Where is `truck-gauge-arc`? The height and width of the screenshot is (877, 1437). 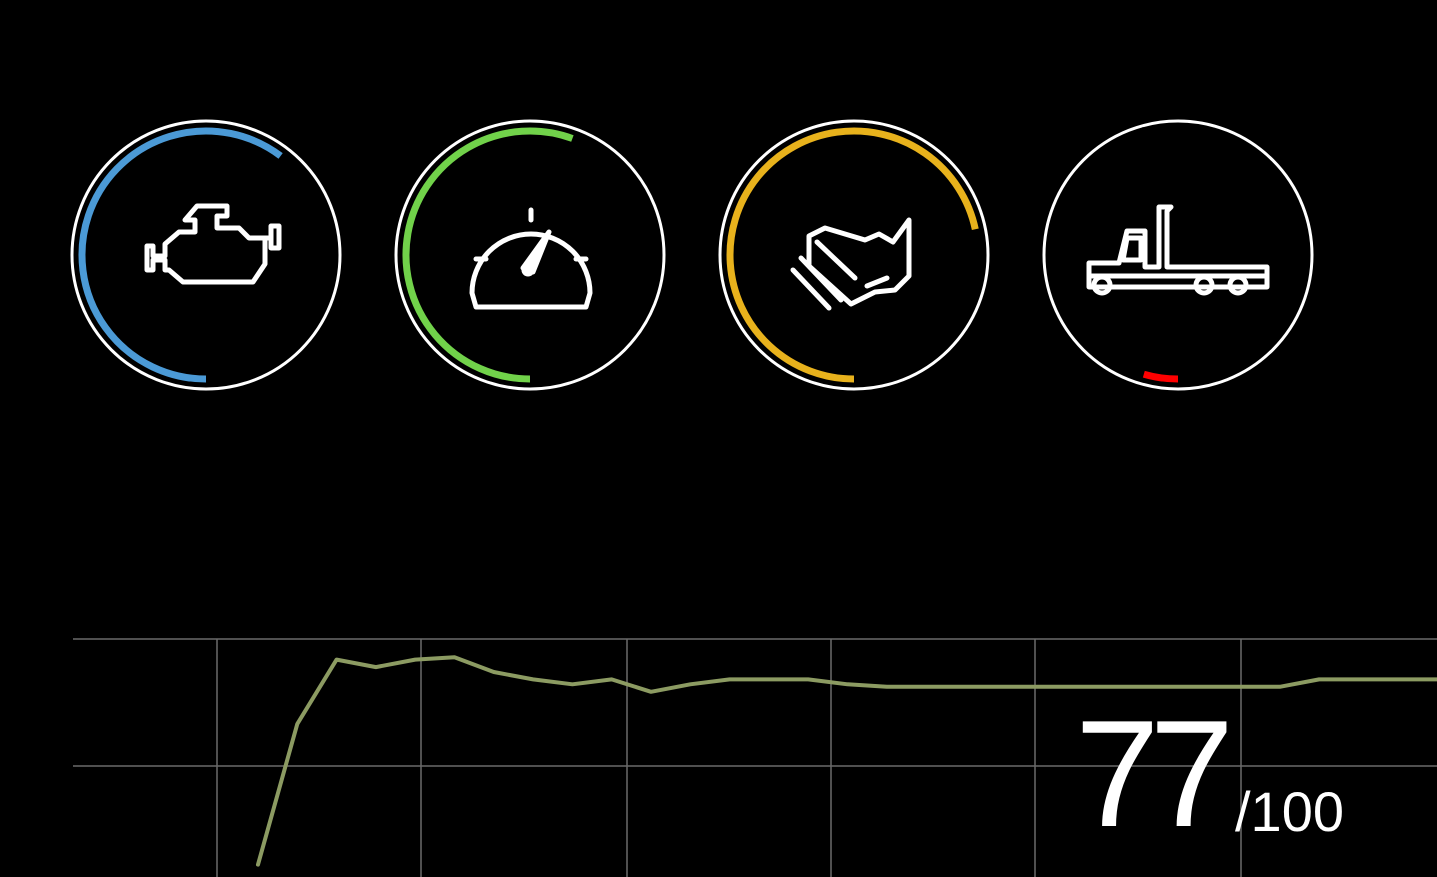 truck-gauge-arc is located at coordinates (1160, 376).